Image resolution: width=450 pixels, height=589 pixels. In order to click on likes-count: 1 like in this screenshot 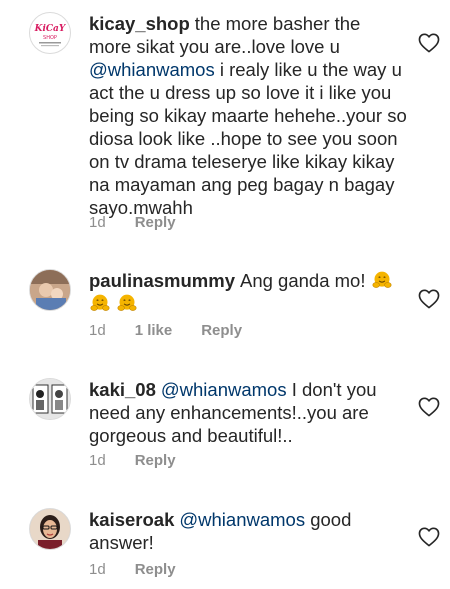, I will do `click(154, 330)`.